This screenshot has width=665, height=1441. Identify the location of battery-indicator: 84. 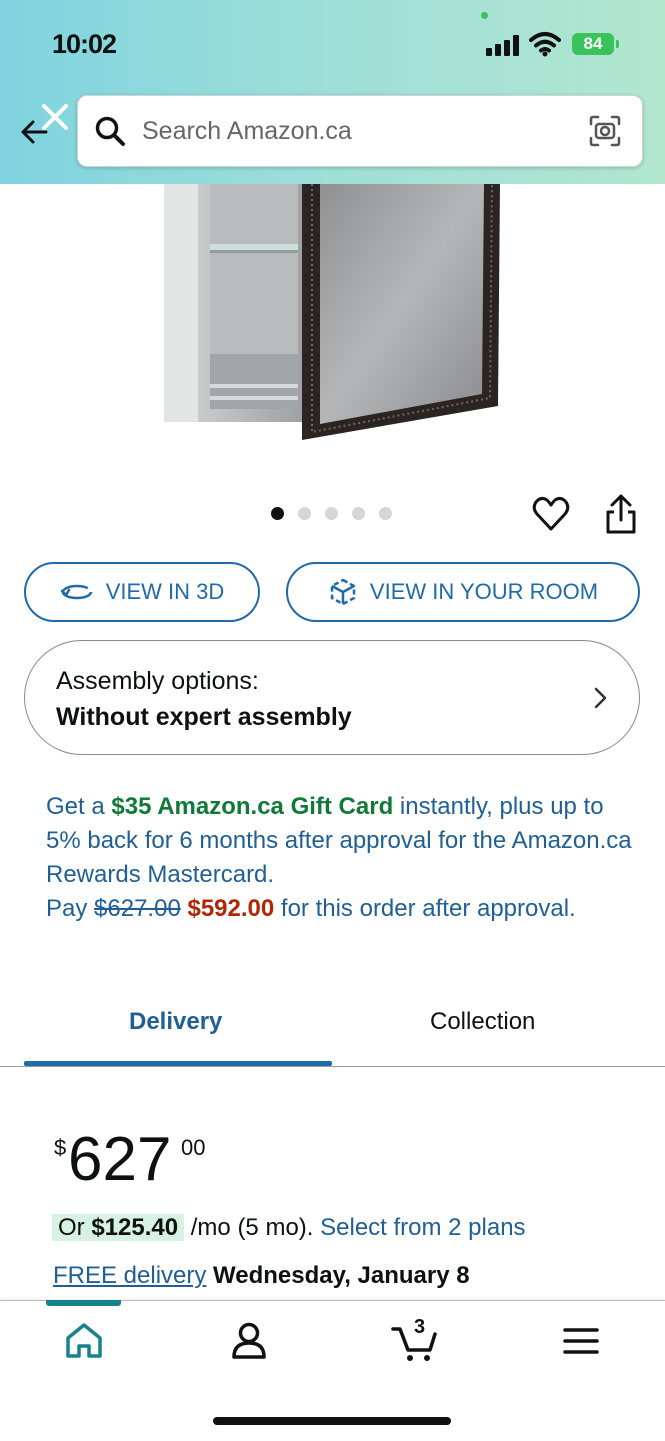
(593, 44).